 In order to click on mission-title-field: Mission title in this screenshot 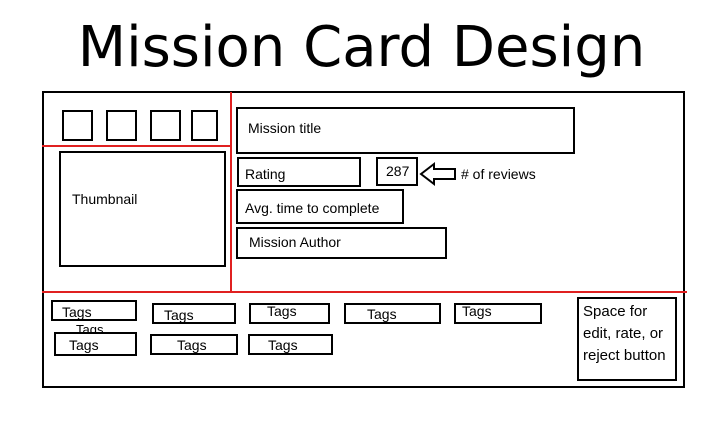, I will do `click(405, 130)`.